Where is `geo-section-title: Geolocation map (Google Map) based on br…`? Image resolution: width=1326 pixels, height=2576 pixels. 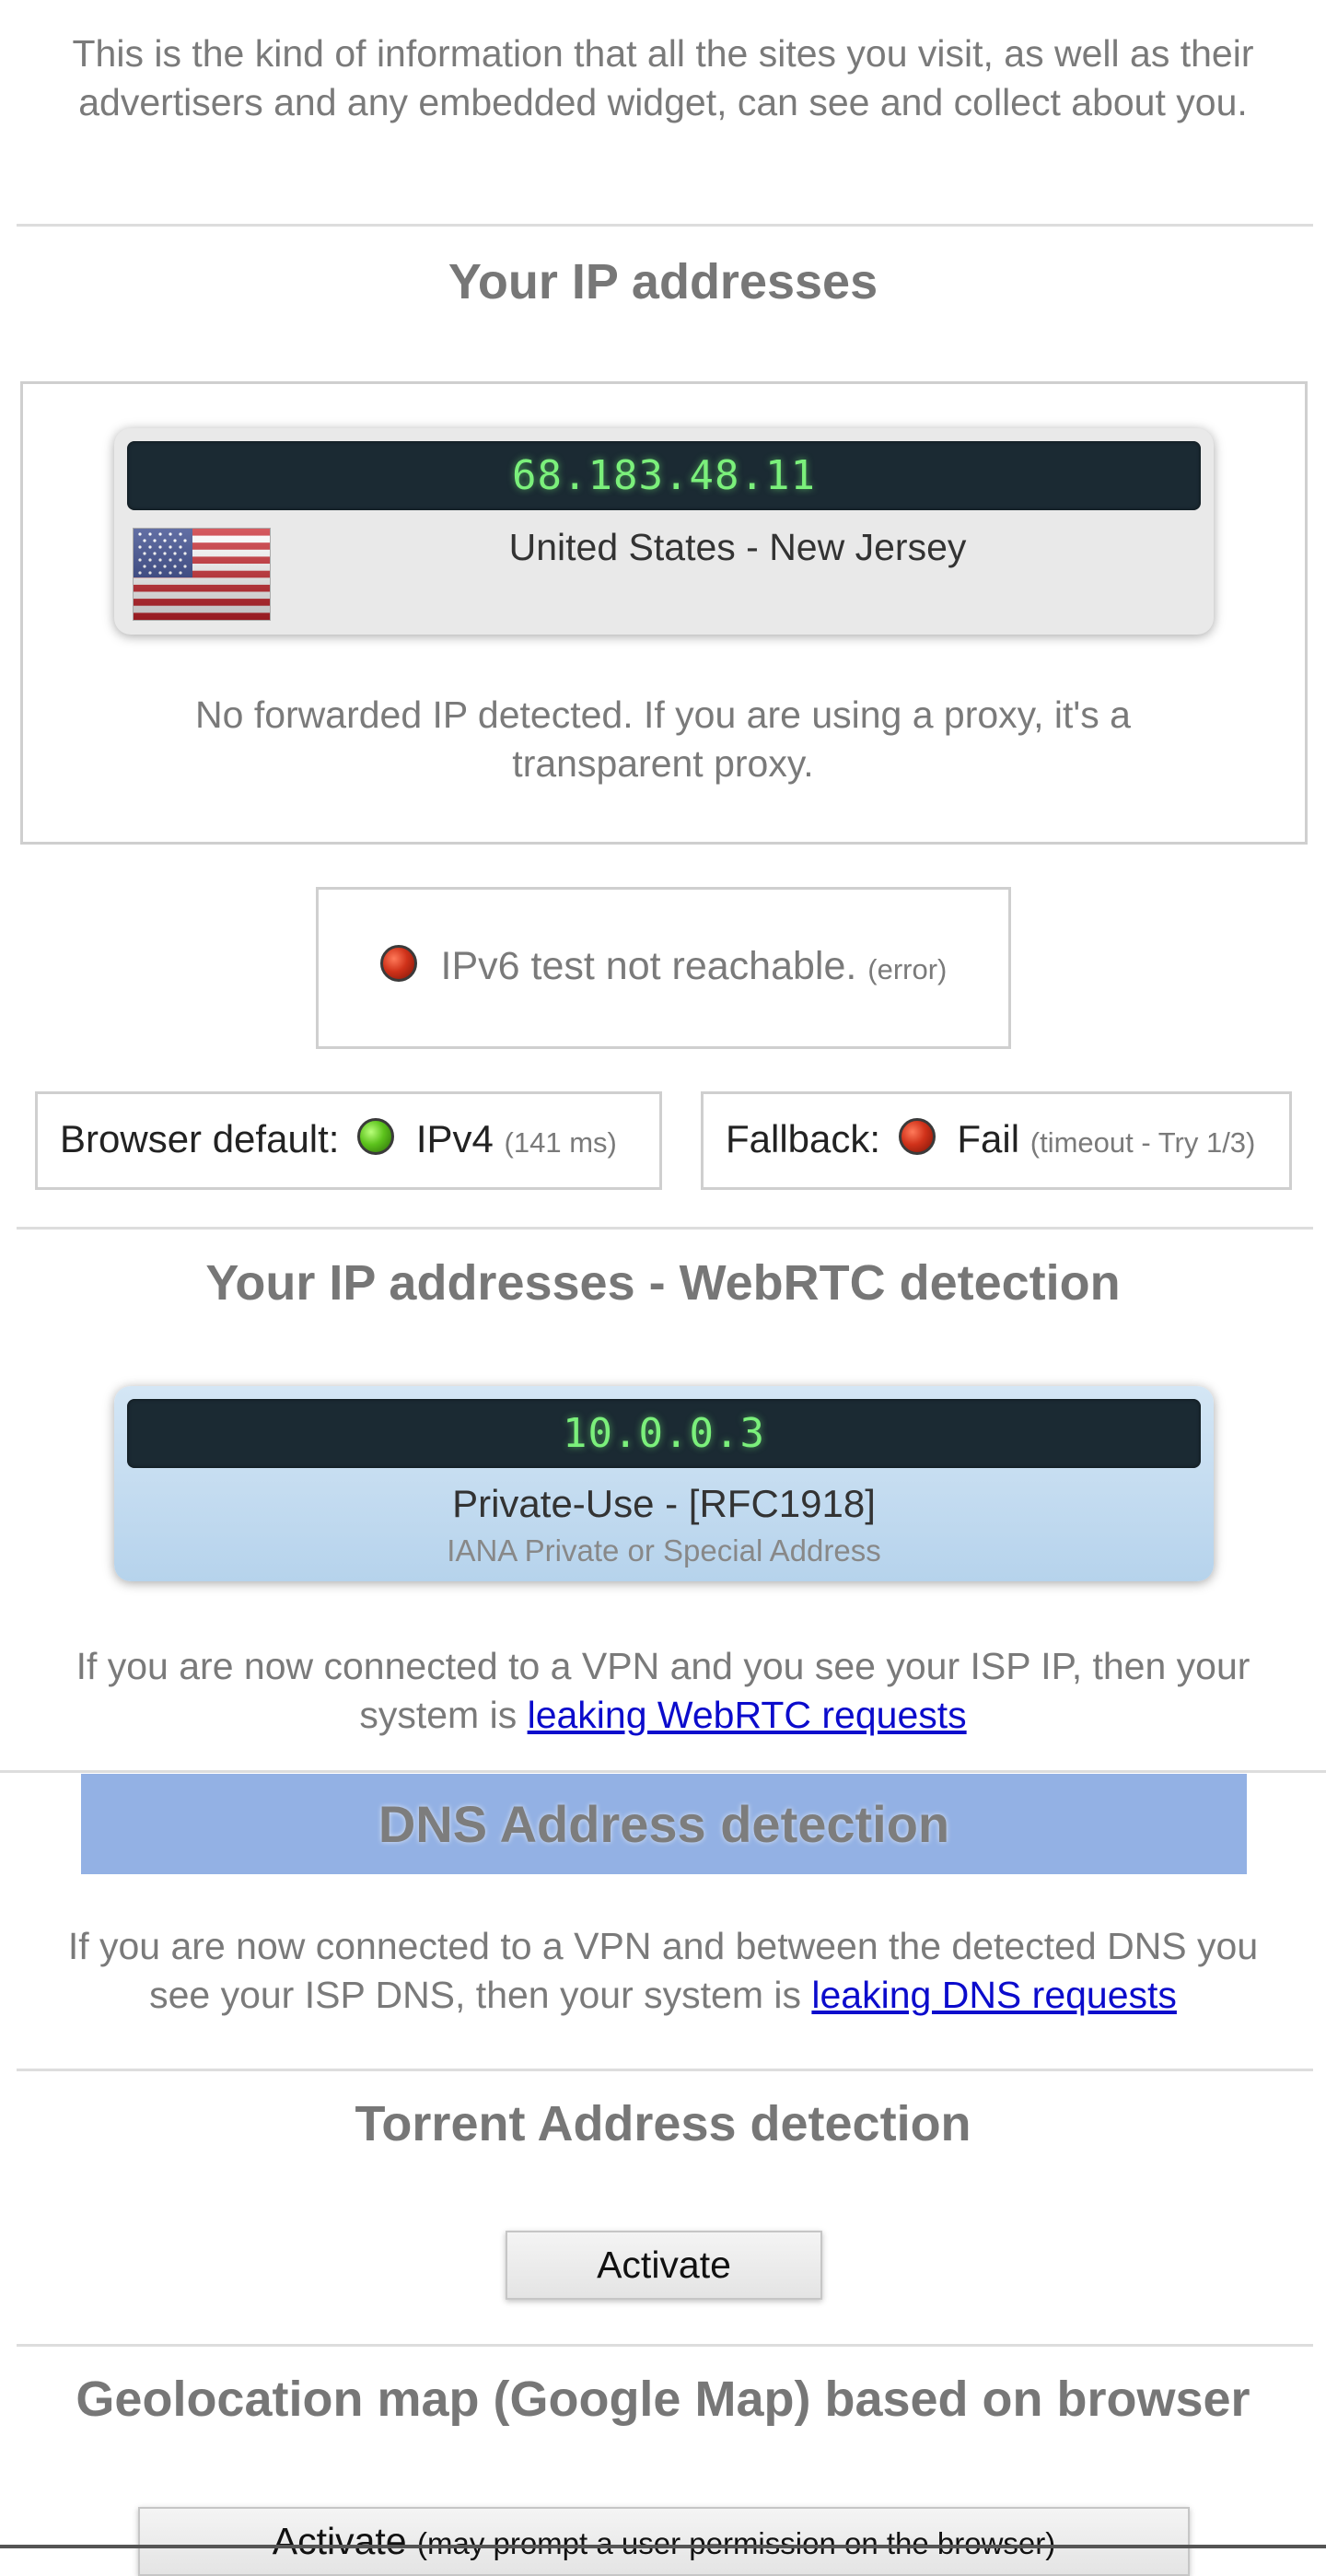 geo-section-title: Geolocation map (Google Map) based on br… is located at coordinates (663, 2399).